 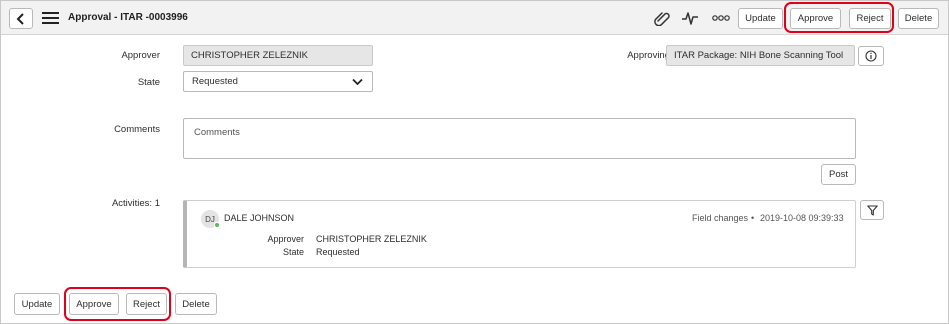 I want to click on post-button: Post, so click(x=838, y=174).